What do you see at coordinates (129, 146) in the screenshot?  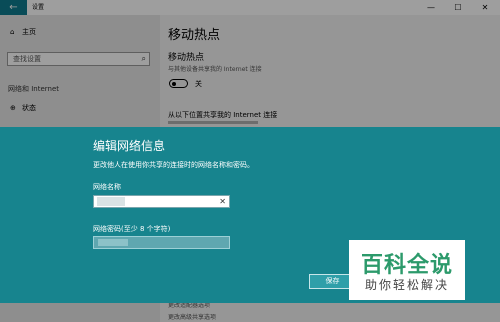 I see `dialog-title: 编辑网络信息` at bounding box center [129, 146].